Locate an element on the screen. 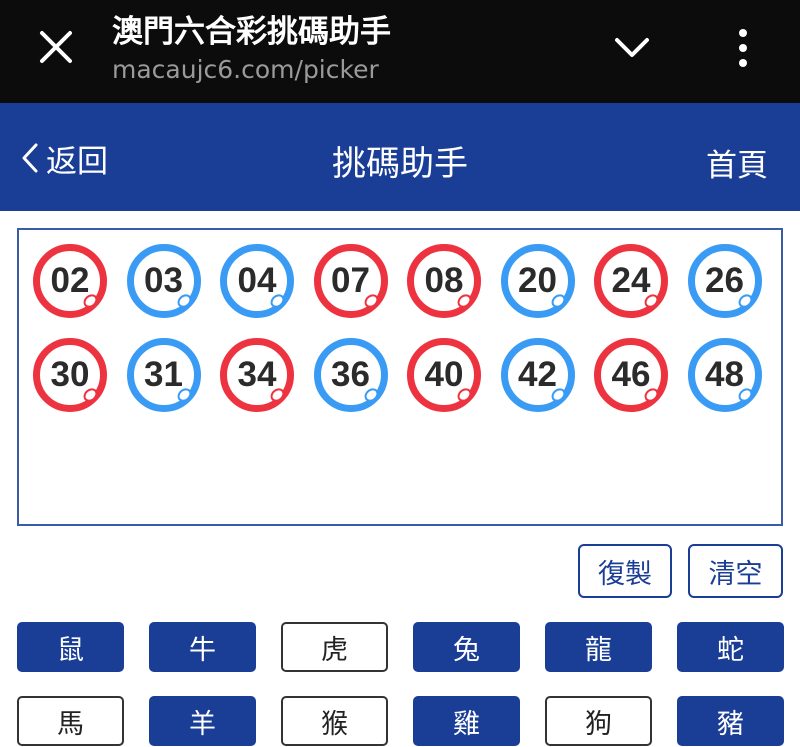 The image size is (800, 747). zodiac-button: 兔 is located at coordinates (466, 647).